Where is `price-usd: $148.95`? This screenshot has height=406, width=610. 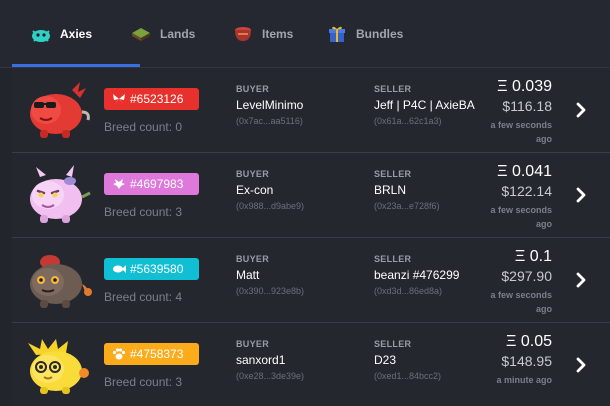 price-usd: $148.95 is located at coordinates (526, 361).